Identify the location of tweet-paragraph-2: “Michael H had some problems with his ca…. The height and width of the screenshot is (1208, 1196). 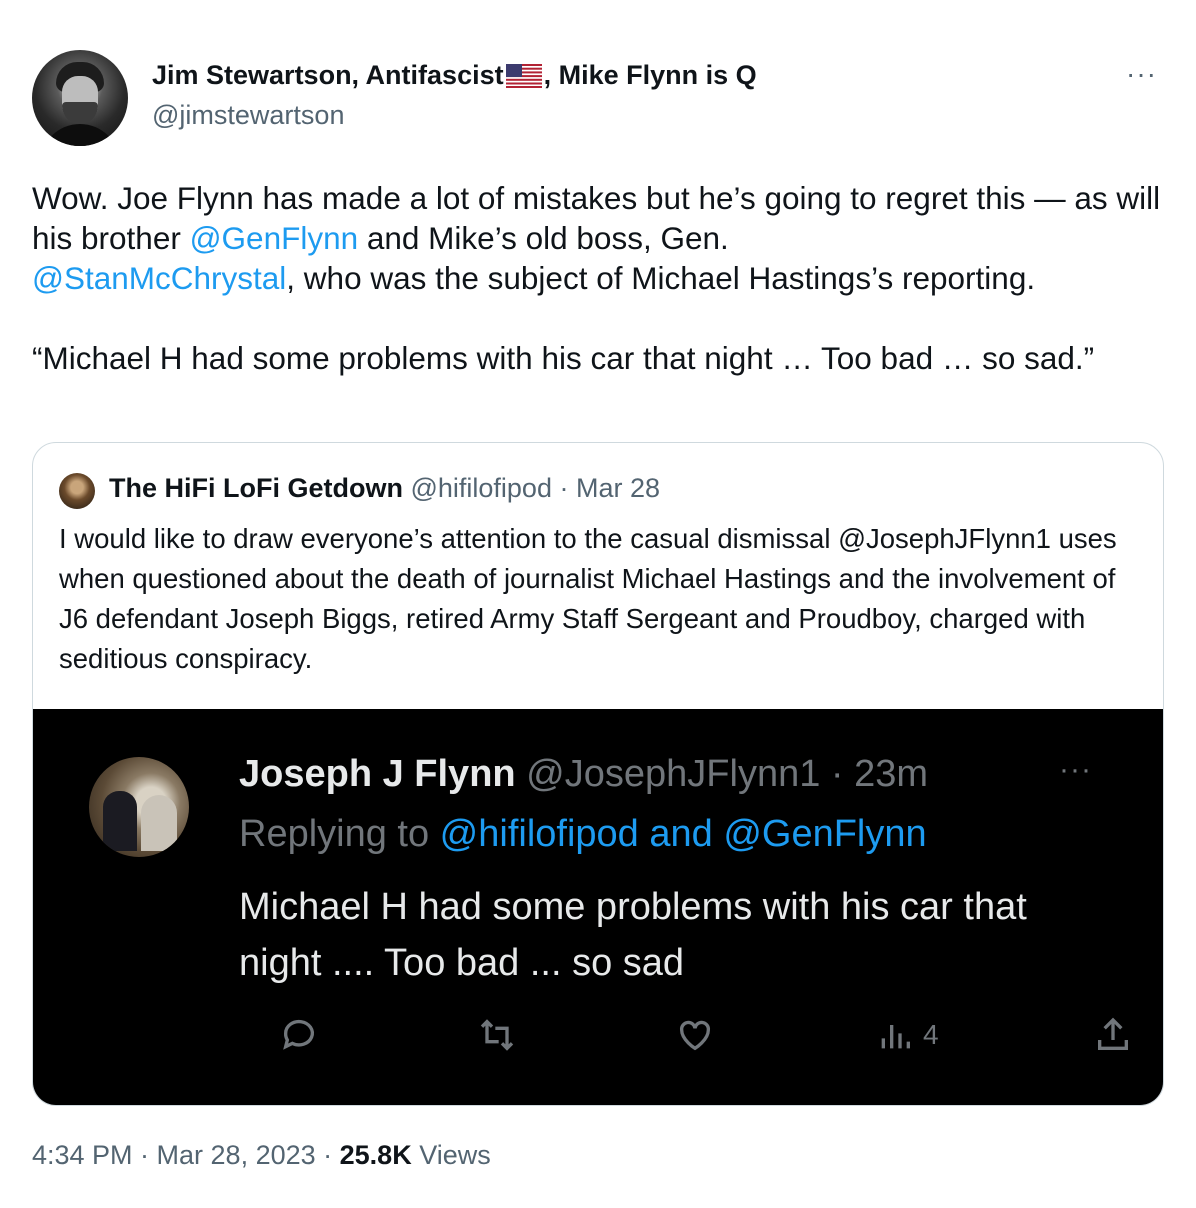
(563, 358).